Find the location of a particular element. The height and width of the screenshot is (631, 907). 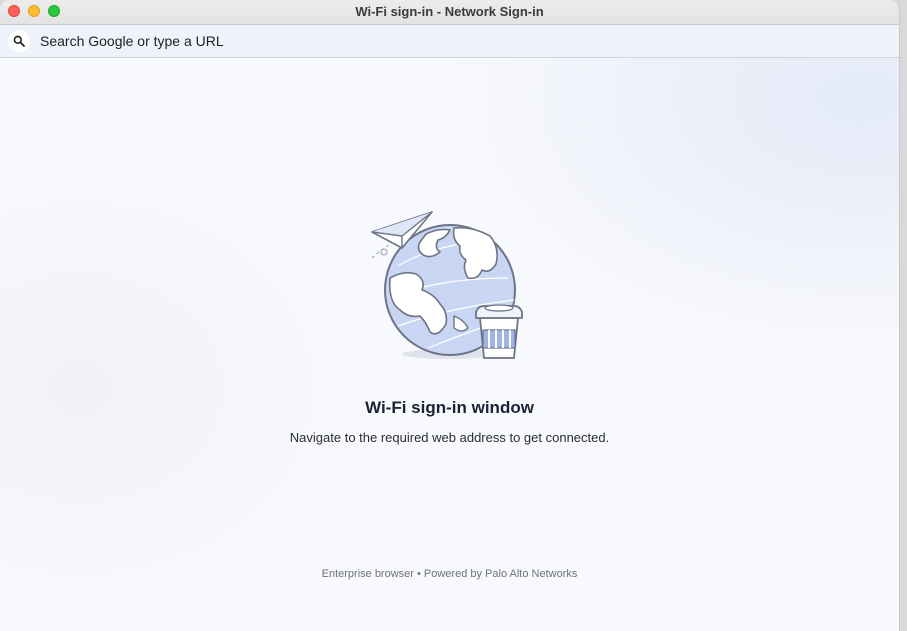

url-input is located at coordinates (460, 41).